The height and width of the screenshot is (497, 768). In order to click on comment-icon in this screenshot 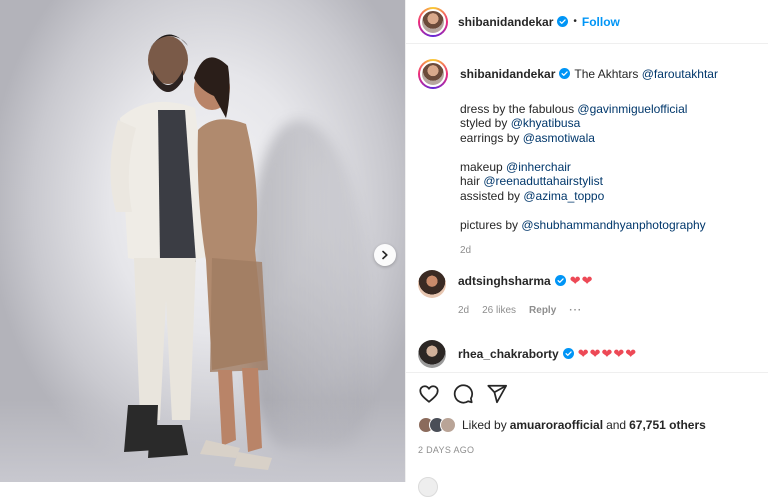, I will do `click(463, 394)`.